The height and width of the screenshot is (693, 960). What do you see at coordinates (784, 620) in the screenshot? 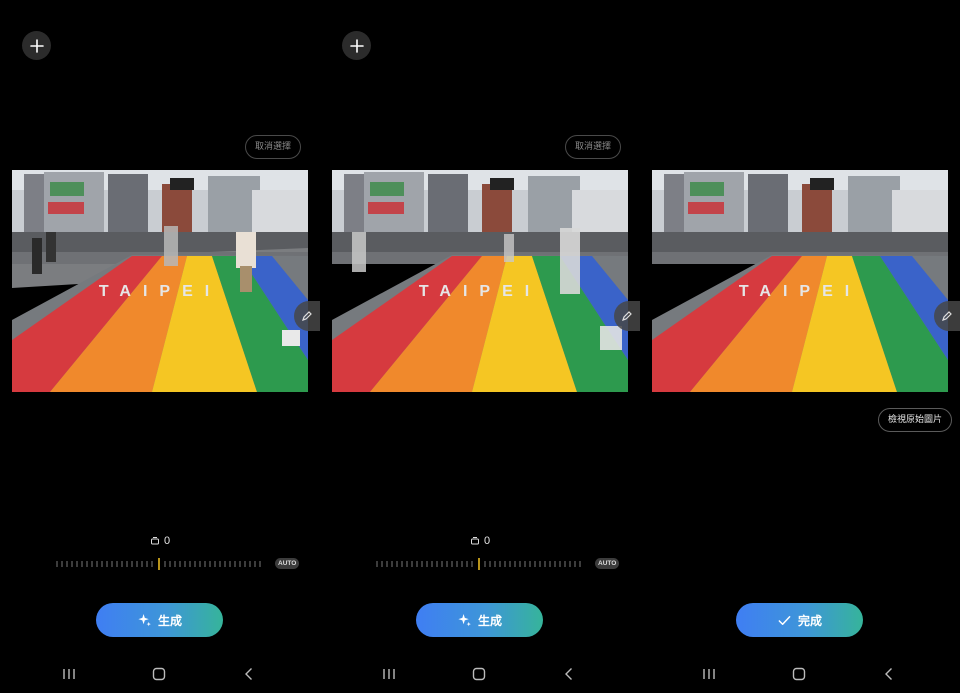
I see `check-icon` at bounding box center [784, 620].